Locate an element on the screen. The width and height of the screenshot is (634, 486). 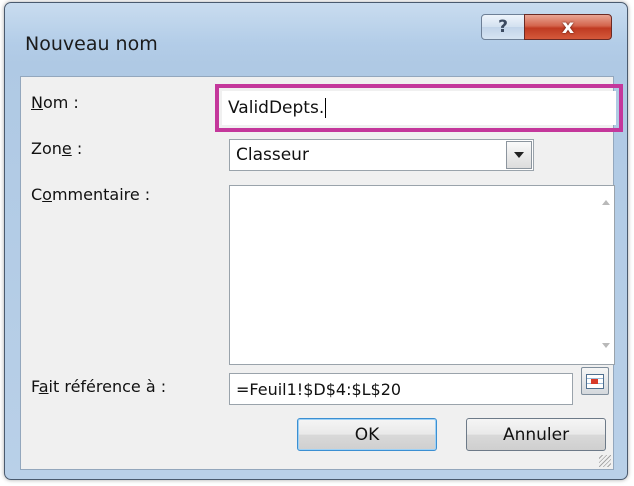
close-button: x is located at coordinates (568, 27).